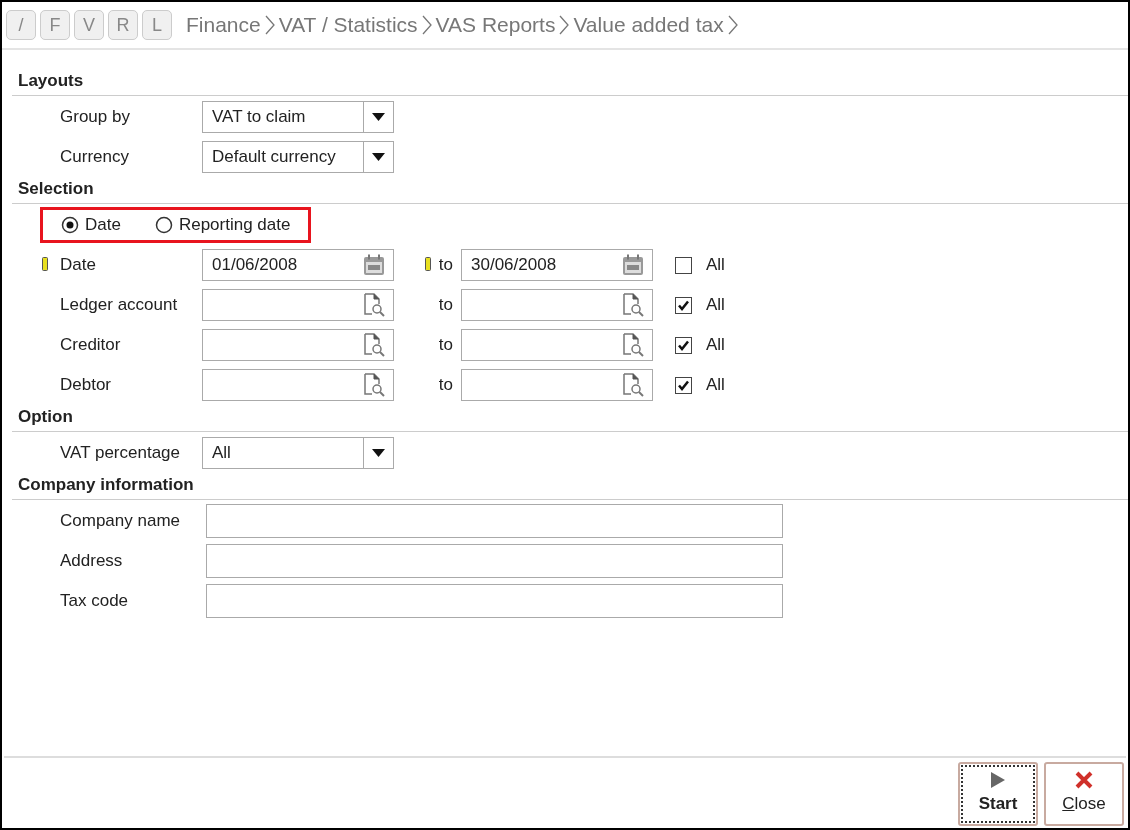 Image resolution: width=1130 pixels, height=830 pixels. I want to click on play-icon, so click(998, 780).